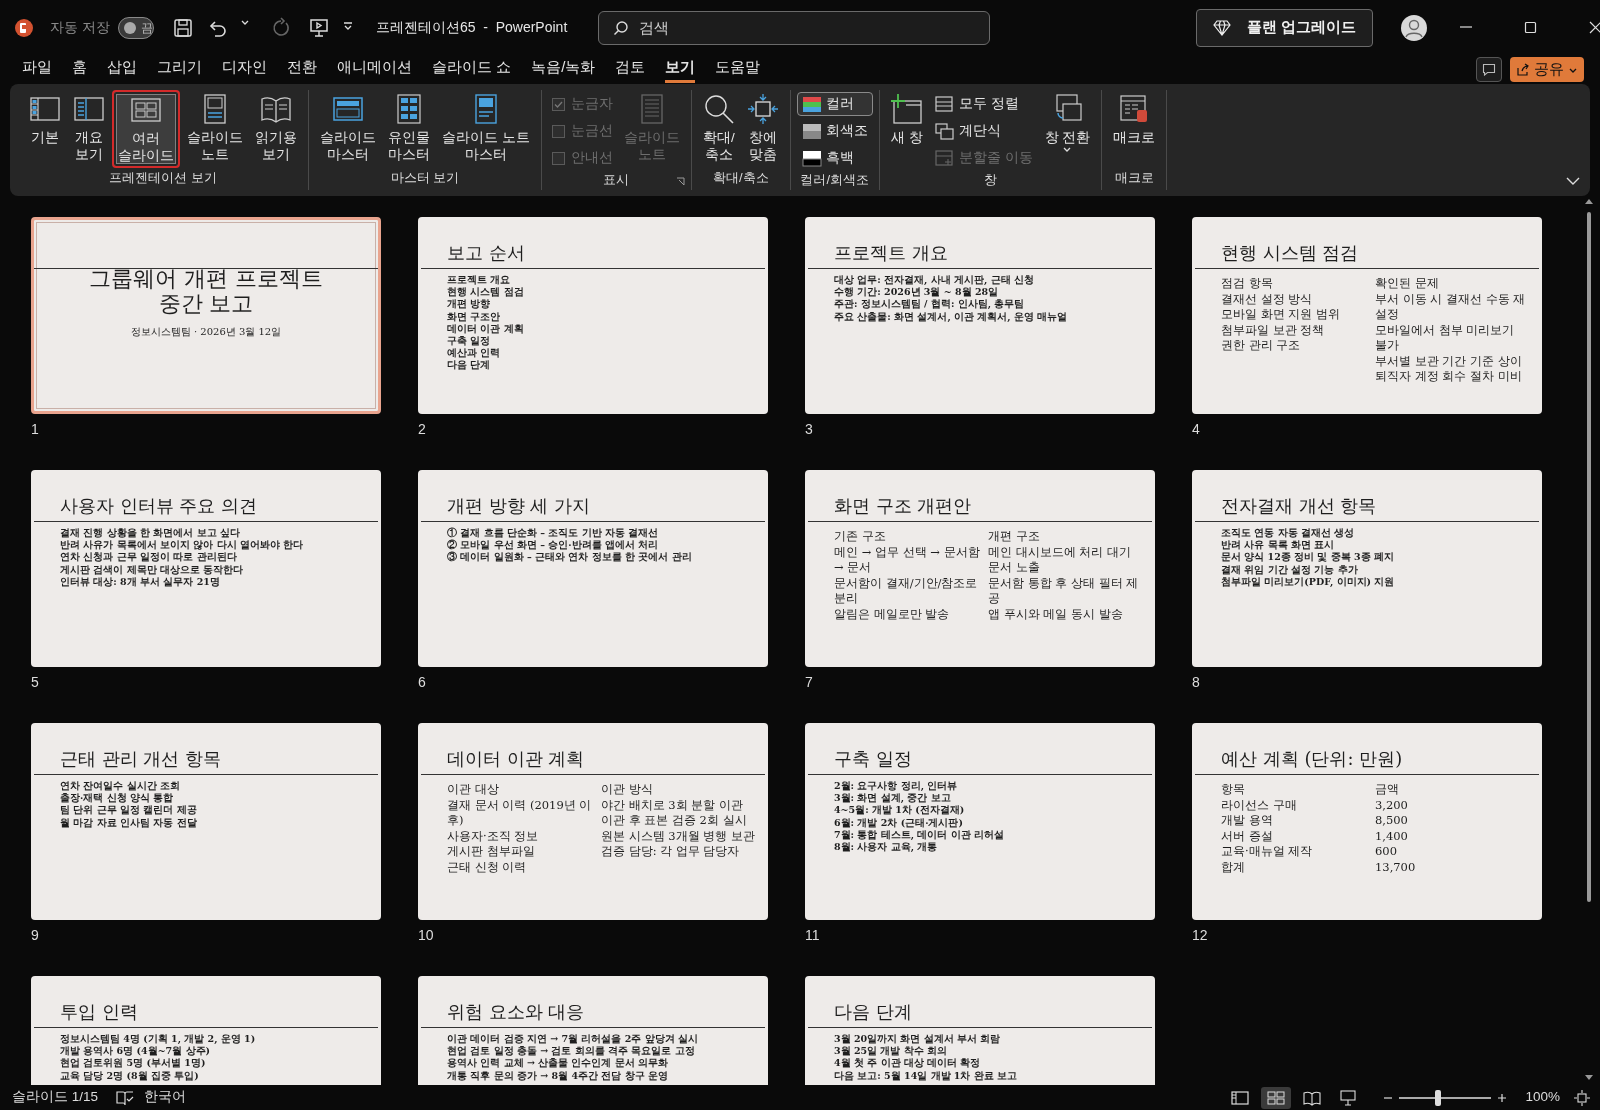  I want to click on slide-text: 부서 이동 시 결재선 수동 재설정, so click(1451, 307).